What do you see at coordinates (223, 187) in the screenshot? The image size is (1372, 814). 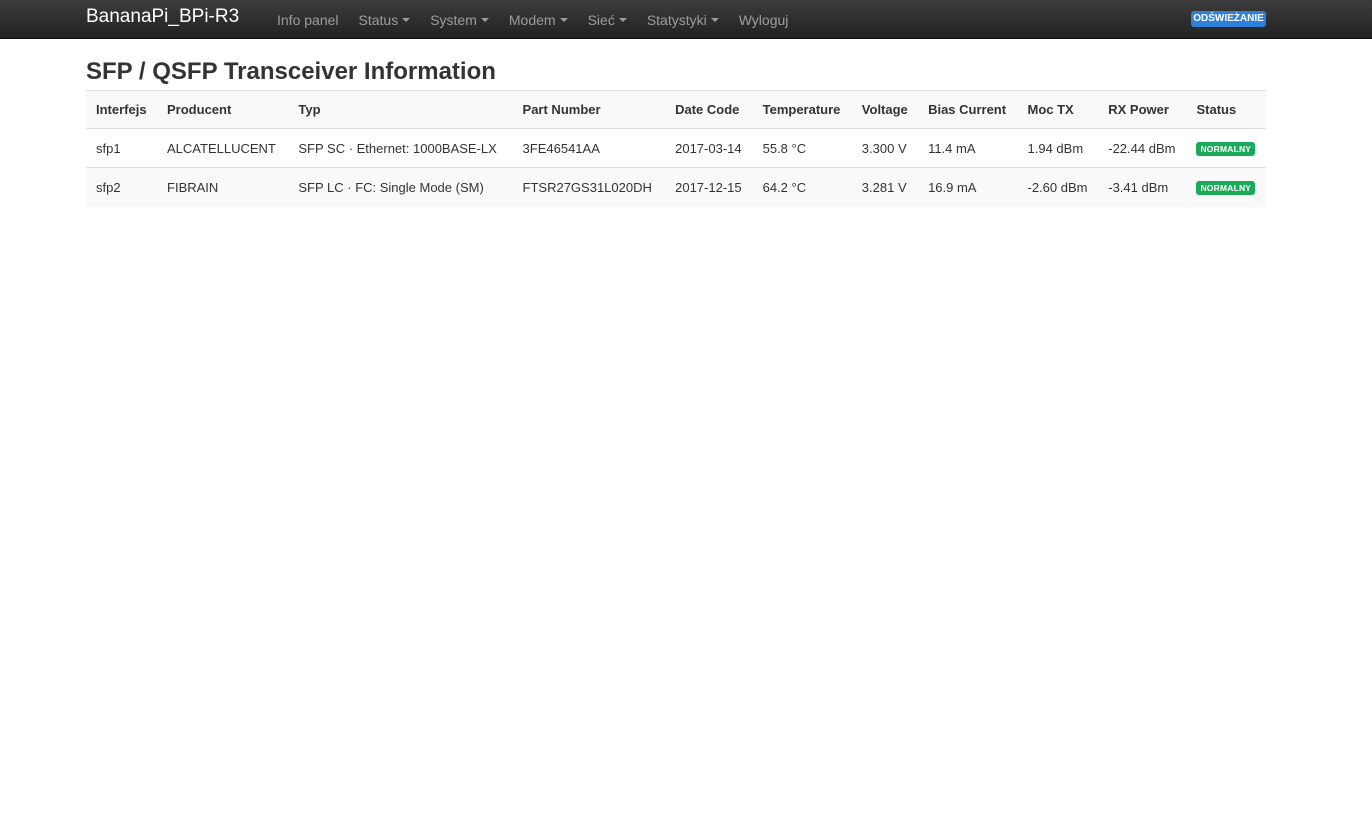 I see `cell-vendor: FIBRAIN` at bounding box center [223, 187].